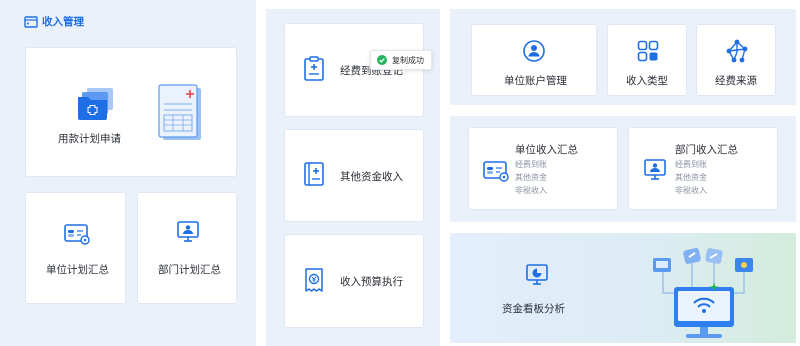  What do you see at coordinates (648, 53) in the screenshot?
I see `grid-apps-icon` at bounding box center [648, 53].